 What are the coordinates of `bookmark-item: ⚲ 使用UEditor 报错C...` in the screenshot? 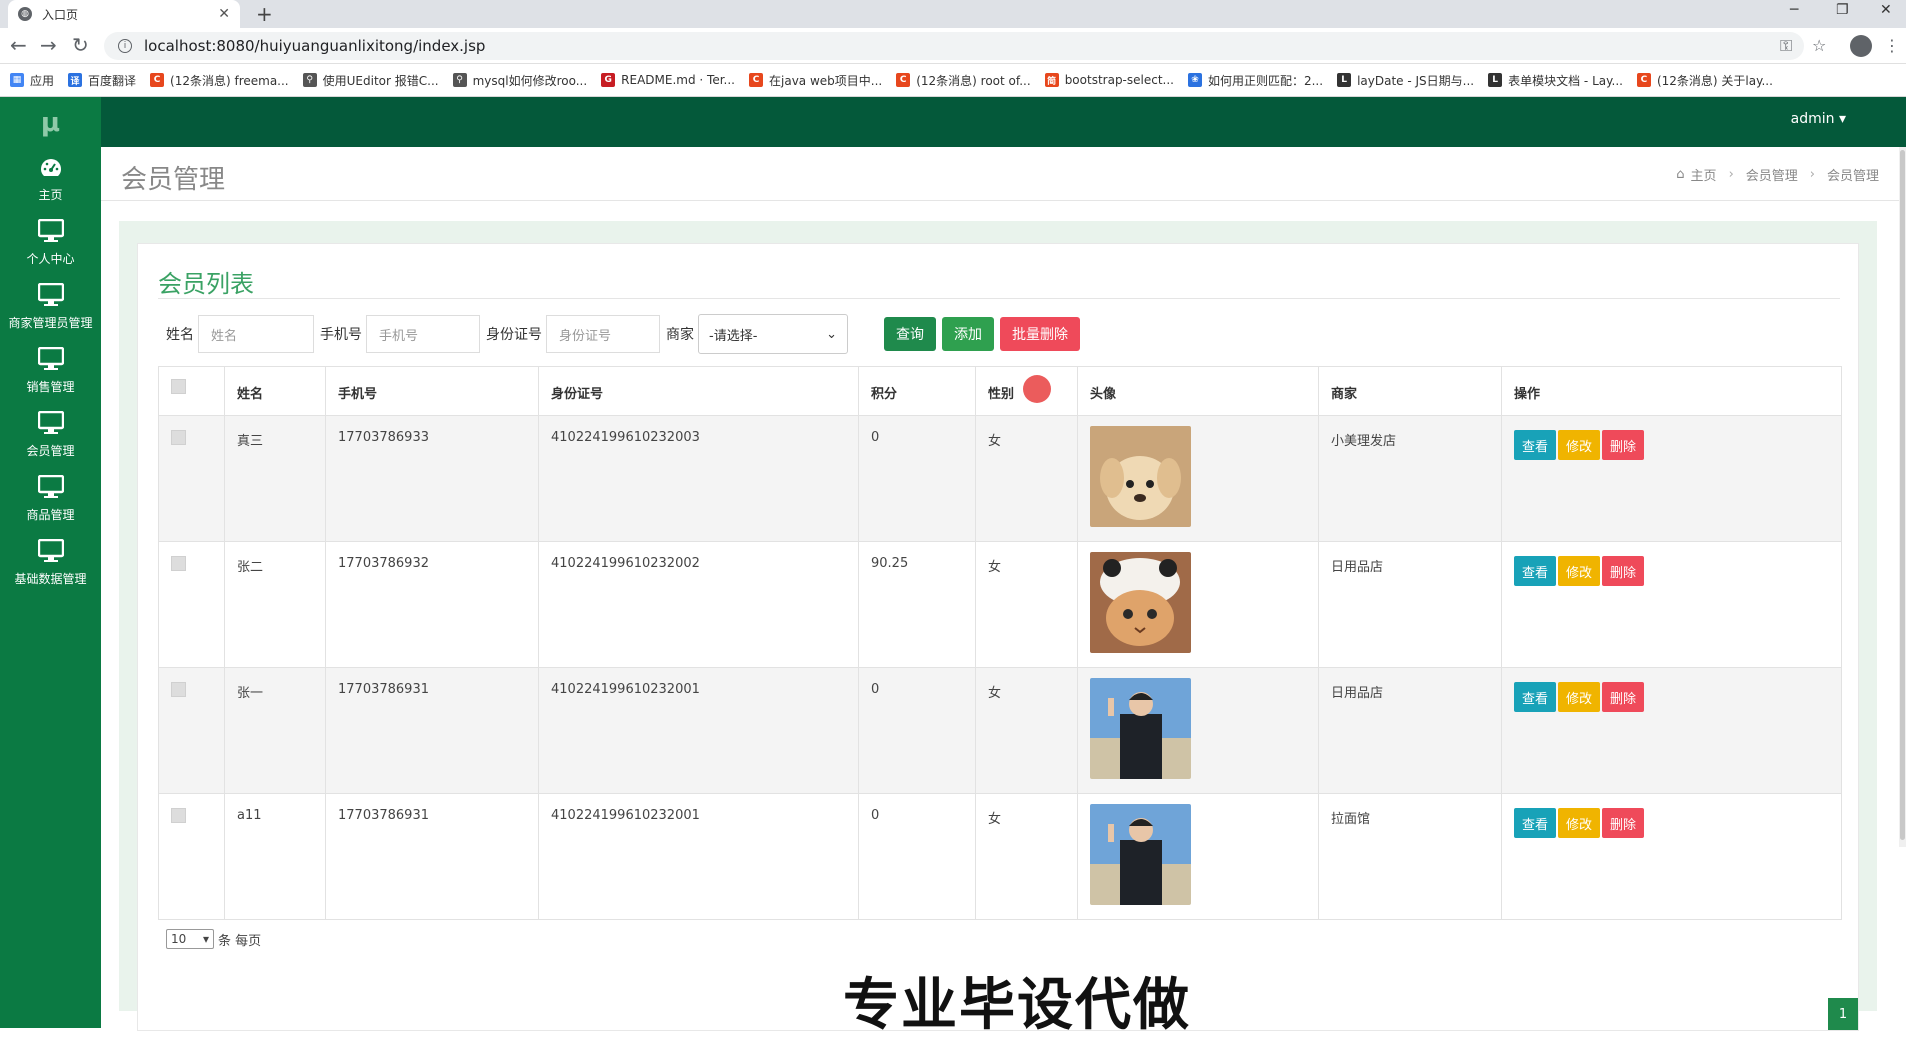 It's located at (370, 80).